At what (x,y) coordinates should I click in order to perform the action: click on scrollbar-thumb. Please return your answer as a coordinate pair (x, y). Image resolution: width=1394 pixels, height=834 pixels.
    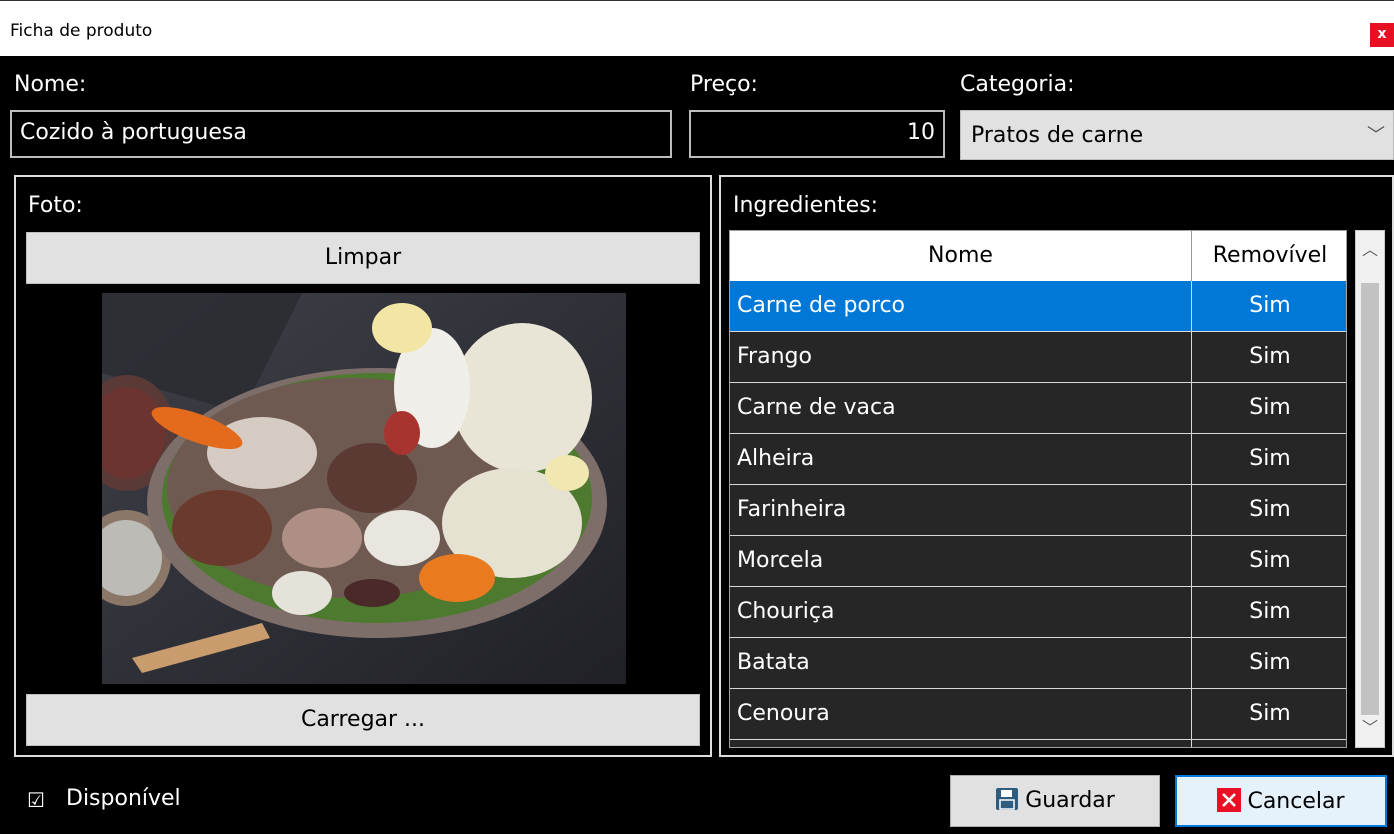
    Looking at the image, I should click on (1370, 499).